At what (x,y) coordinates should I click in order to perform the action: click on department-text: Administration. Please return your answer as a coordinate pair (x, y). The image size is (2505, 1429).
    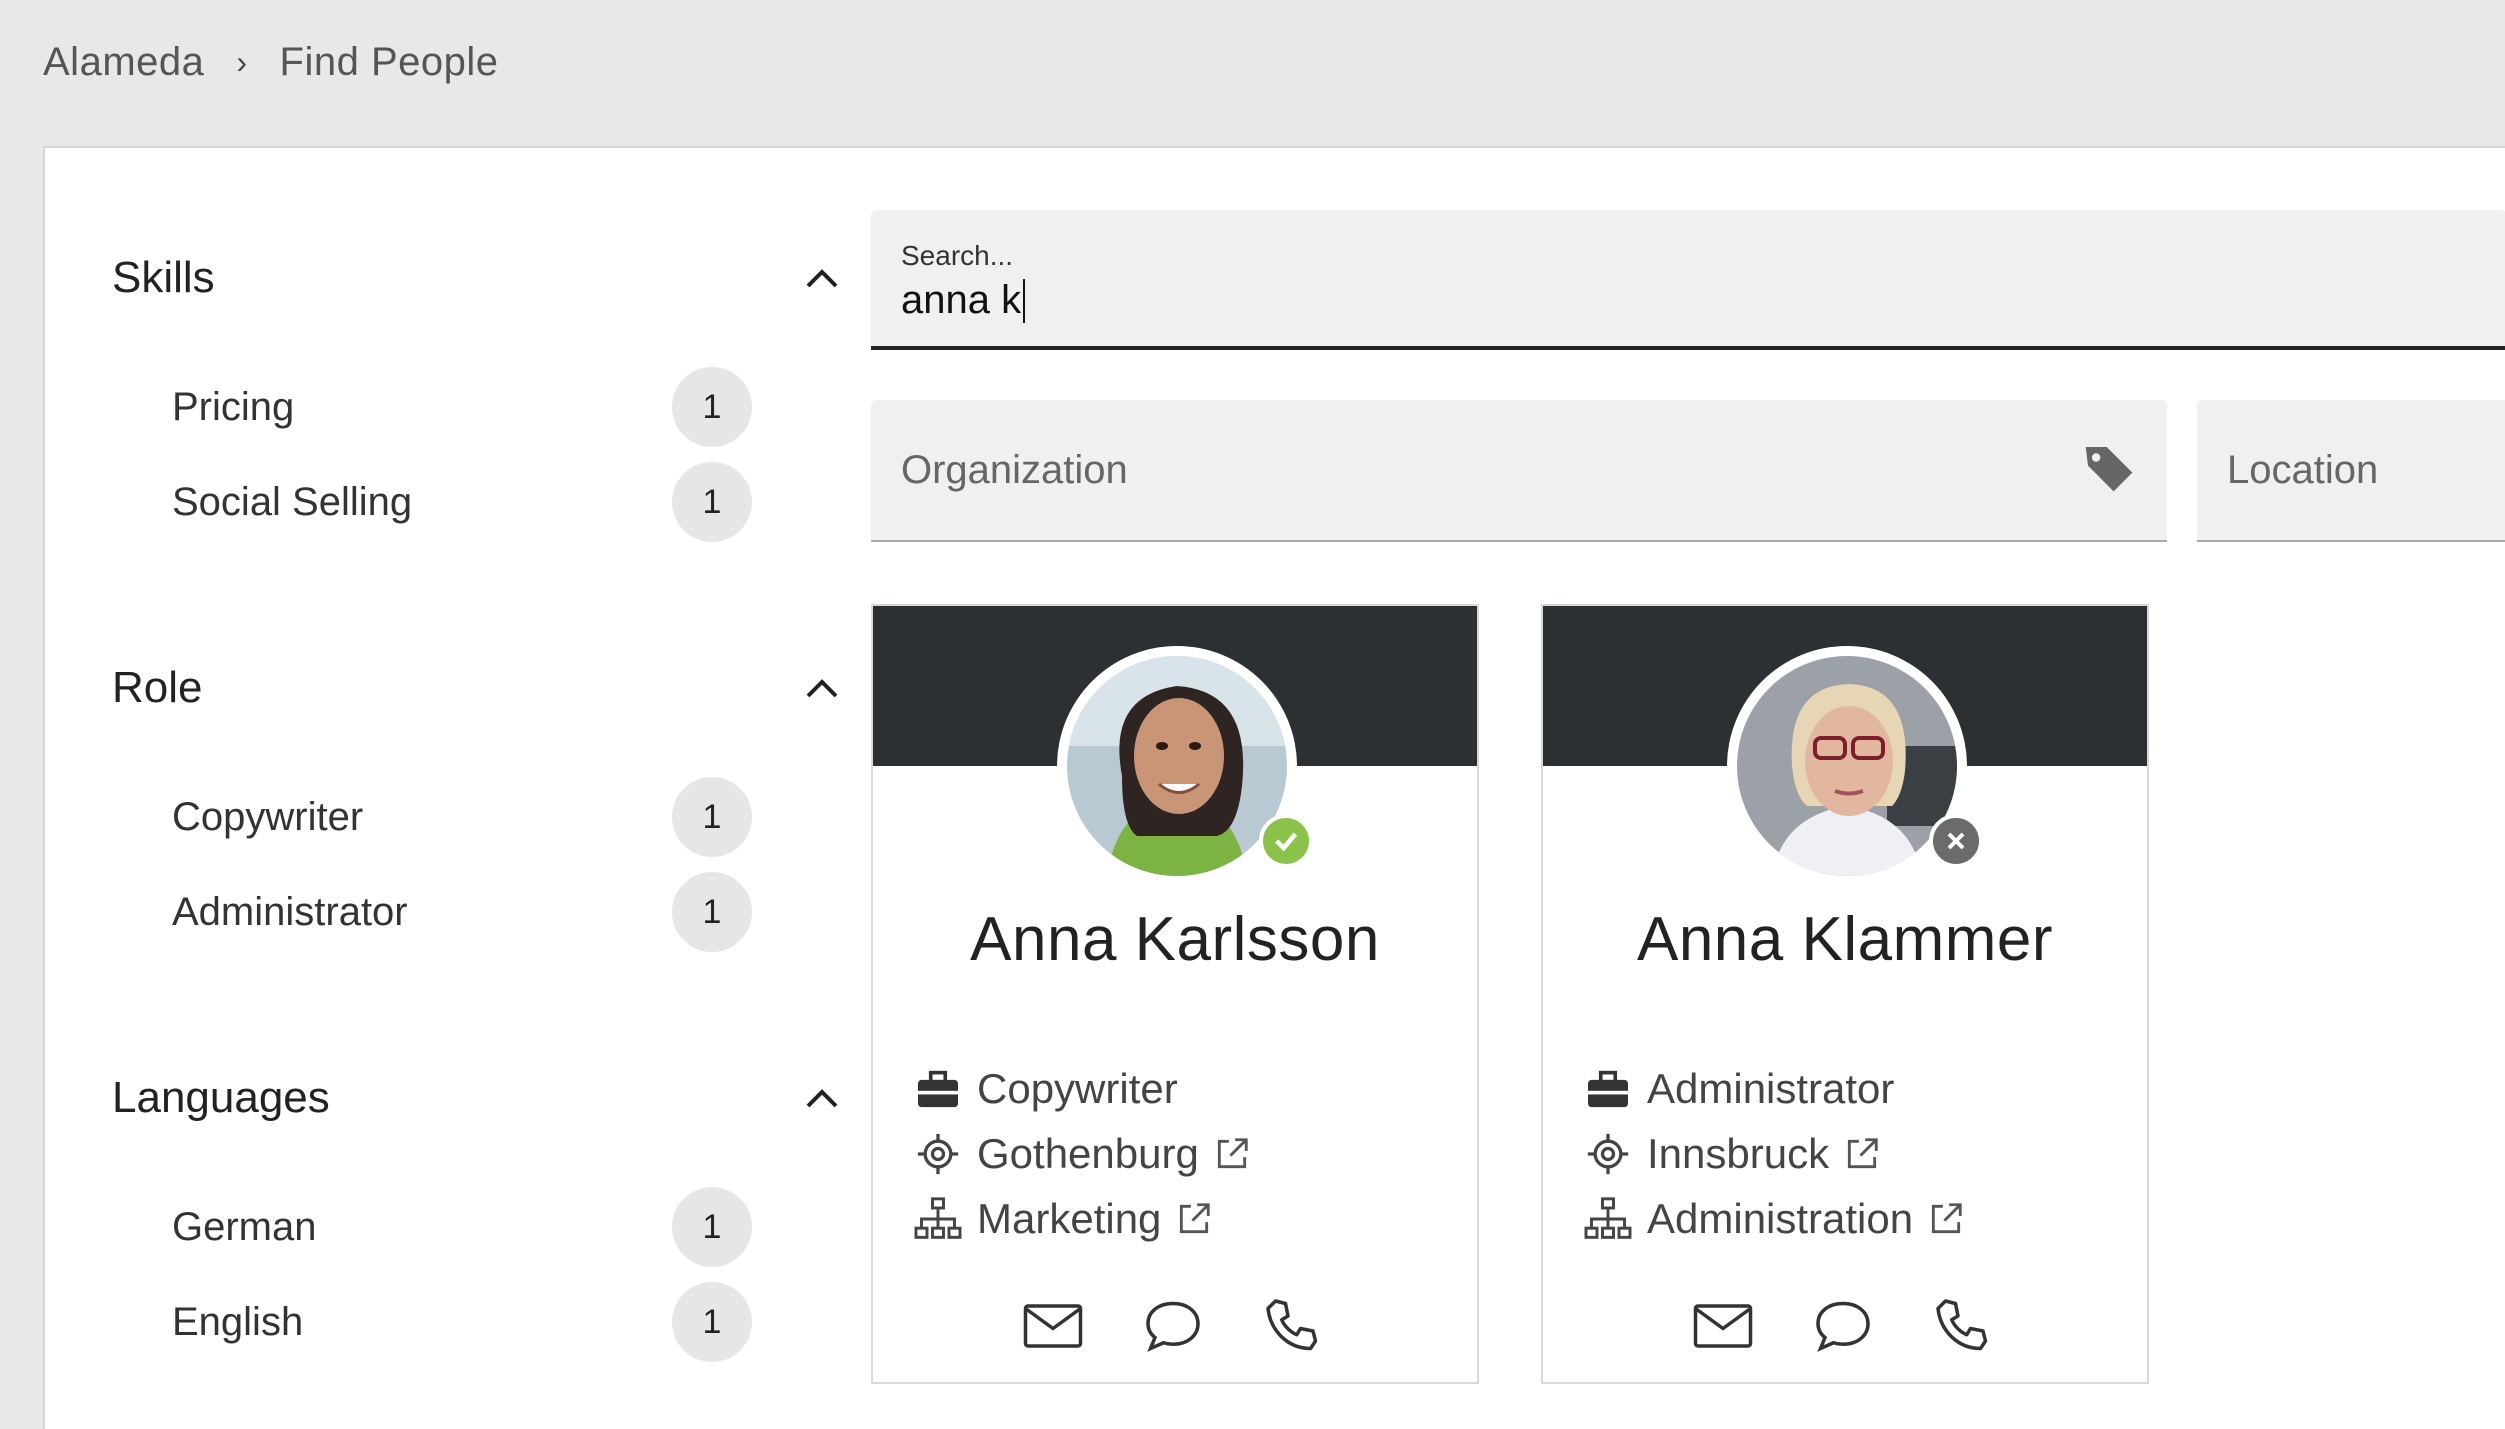
    Looking at the image, I should click on (1780, 1218).